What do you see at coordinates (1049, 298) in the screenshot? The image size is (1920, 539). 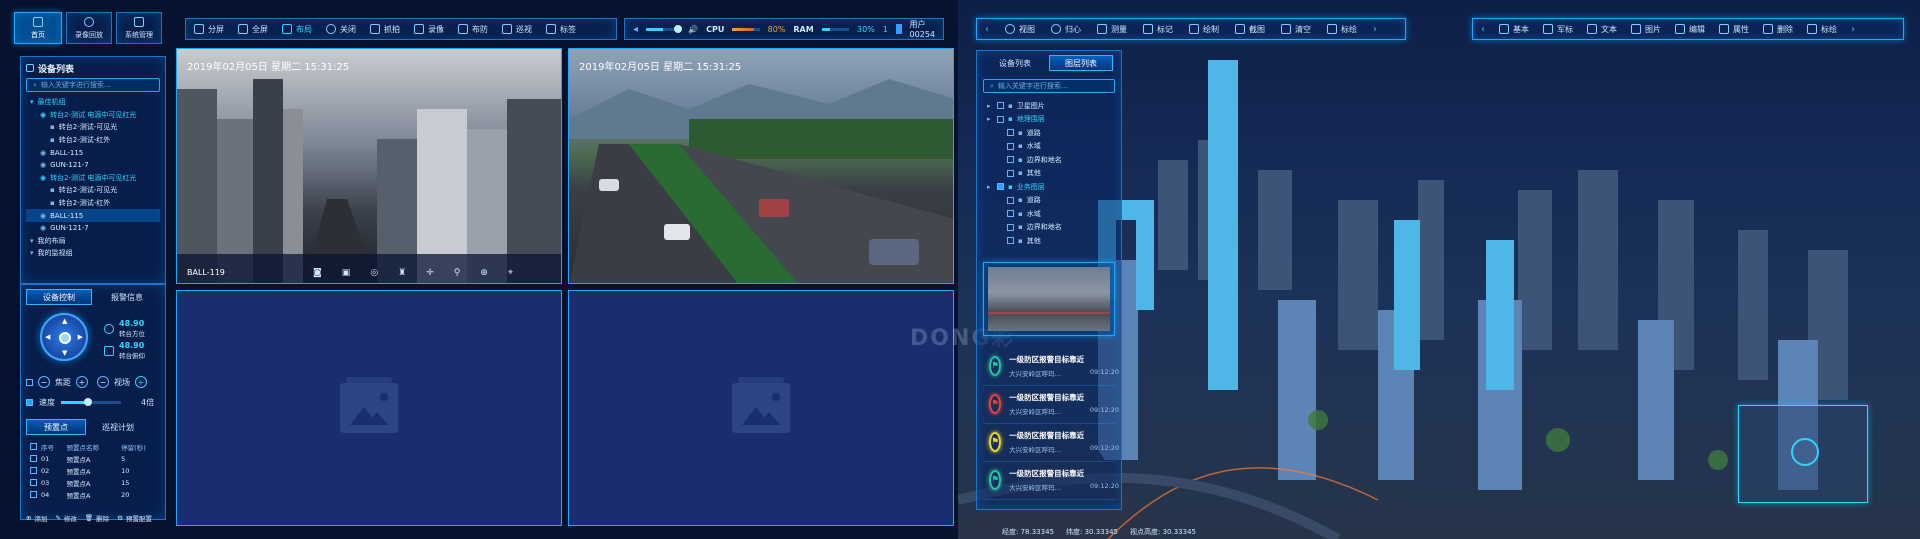 I see `video-preview-thumb` at bounding box center [1049, 298].